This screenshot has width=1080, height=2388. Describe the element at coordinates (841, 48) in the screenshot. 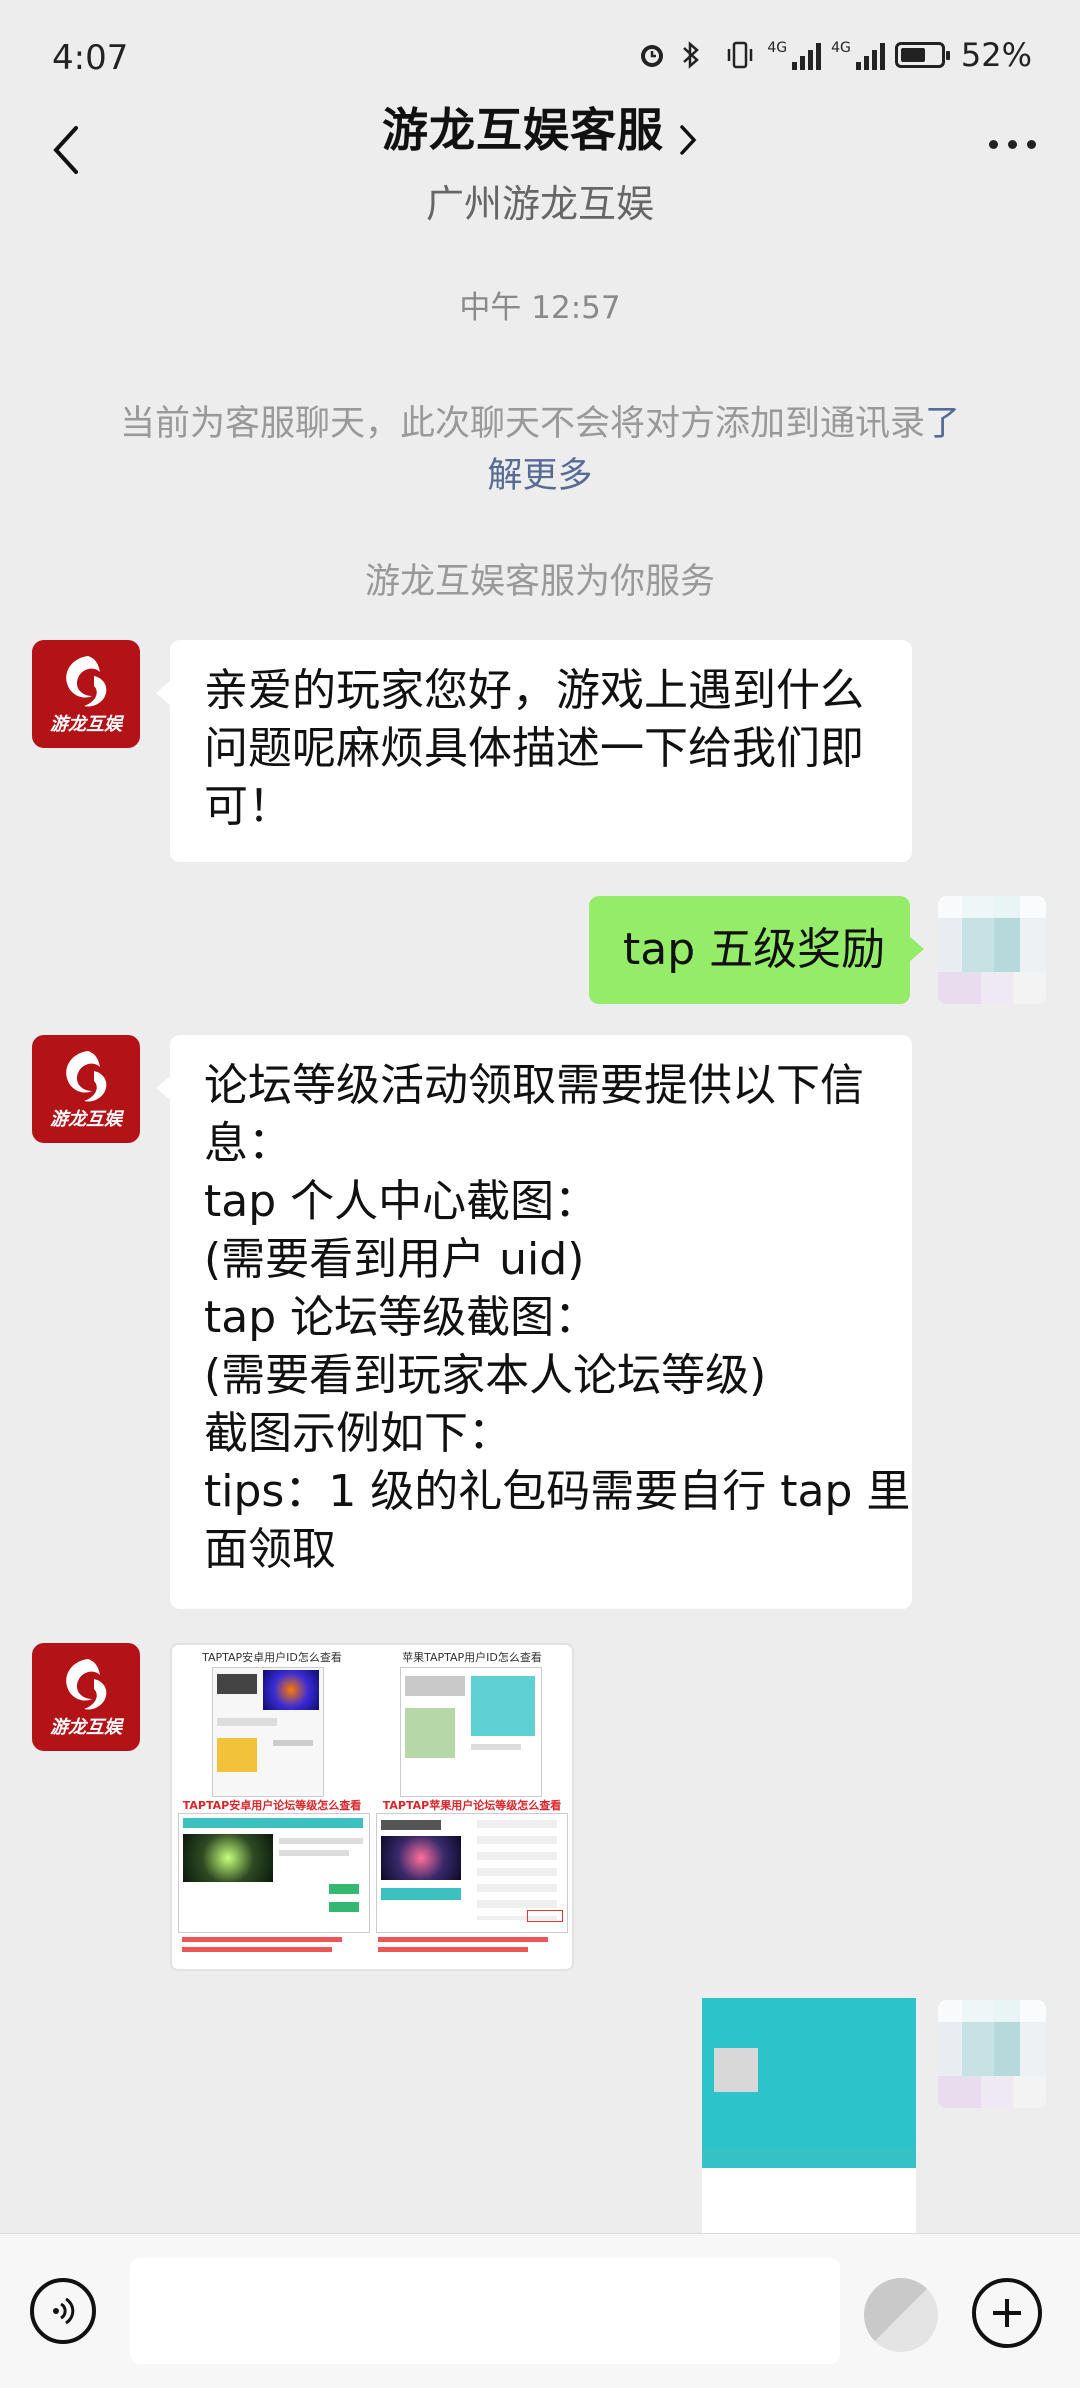

I see `network-type-2: 4G` at that location.